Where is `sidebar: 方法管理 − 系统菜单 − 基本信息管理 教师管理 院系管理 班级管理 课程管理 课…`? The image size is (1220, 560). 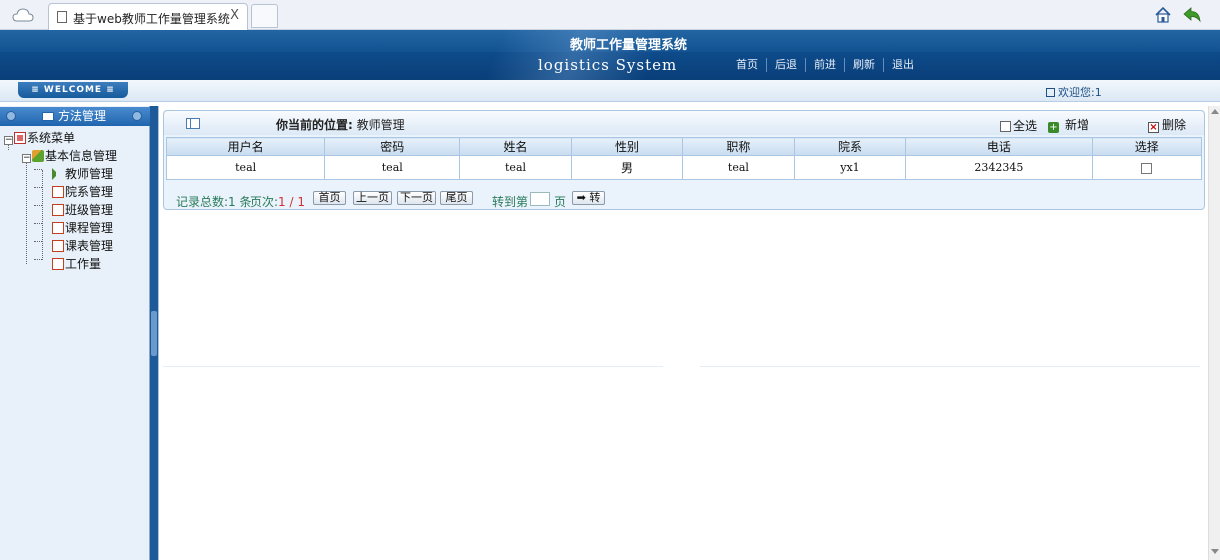
sidebar: 方法管理 − 系统菜单 − 基本信息管理 教师管理 院系管理 班级管理 课程管理 课… is located at coordinates (75, 333).